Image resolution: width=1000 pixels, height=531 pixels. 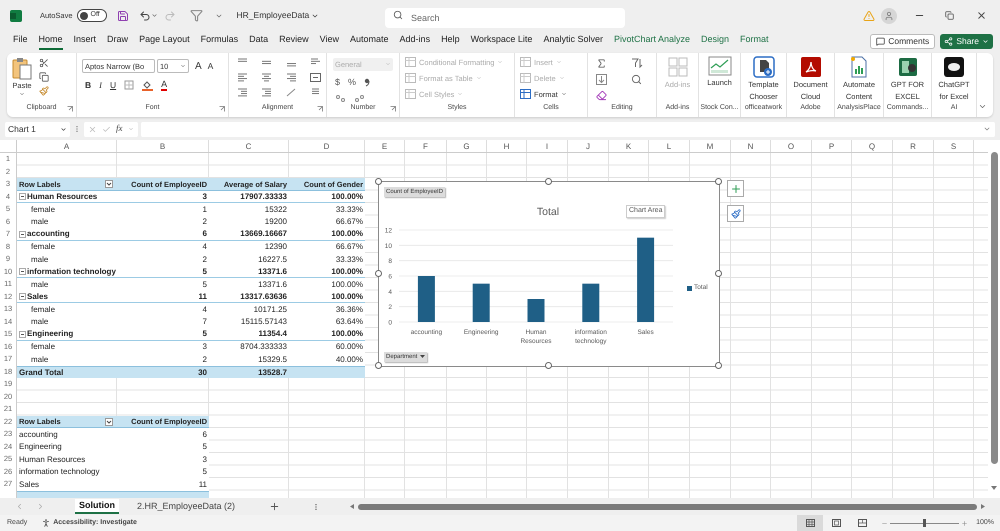 What do you see at coordinates (415, 41) in the screenshot?
I see `menu-tab: Add-ins` at bounding box center [415, 41].